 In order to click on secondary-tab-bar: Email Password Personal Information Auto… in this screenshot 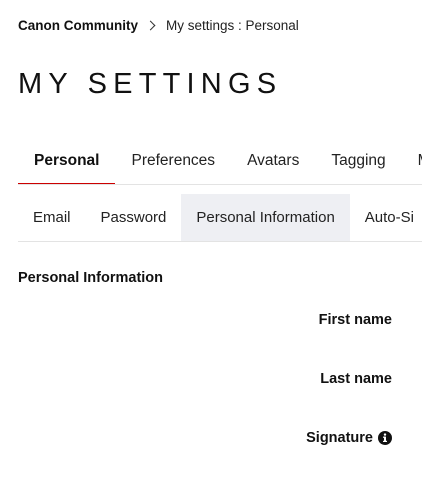, I will do `click(220, 218)`.